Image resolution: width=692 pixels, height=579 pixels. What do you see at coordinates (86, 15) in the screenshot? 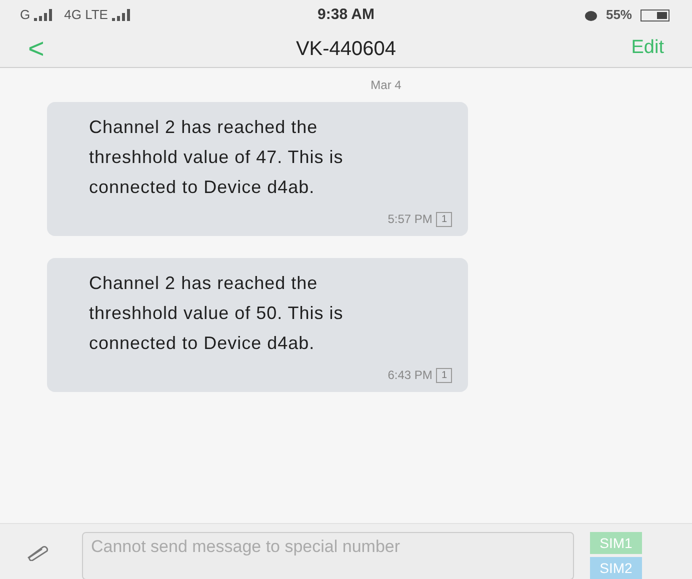
I see `network-label: 4G LTE` at bounding box center [86, 15].